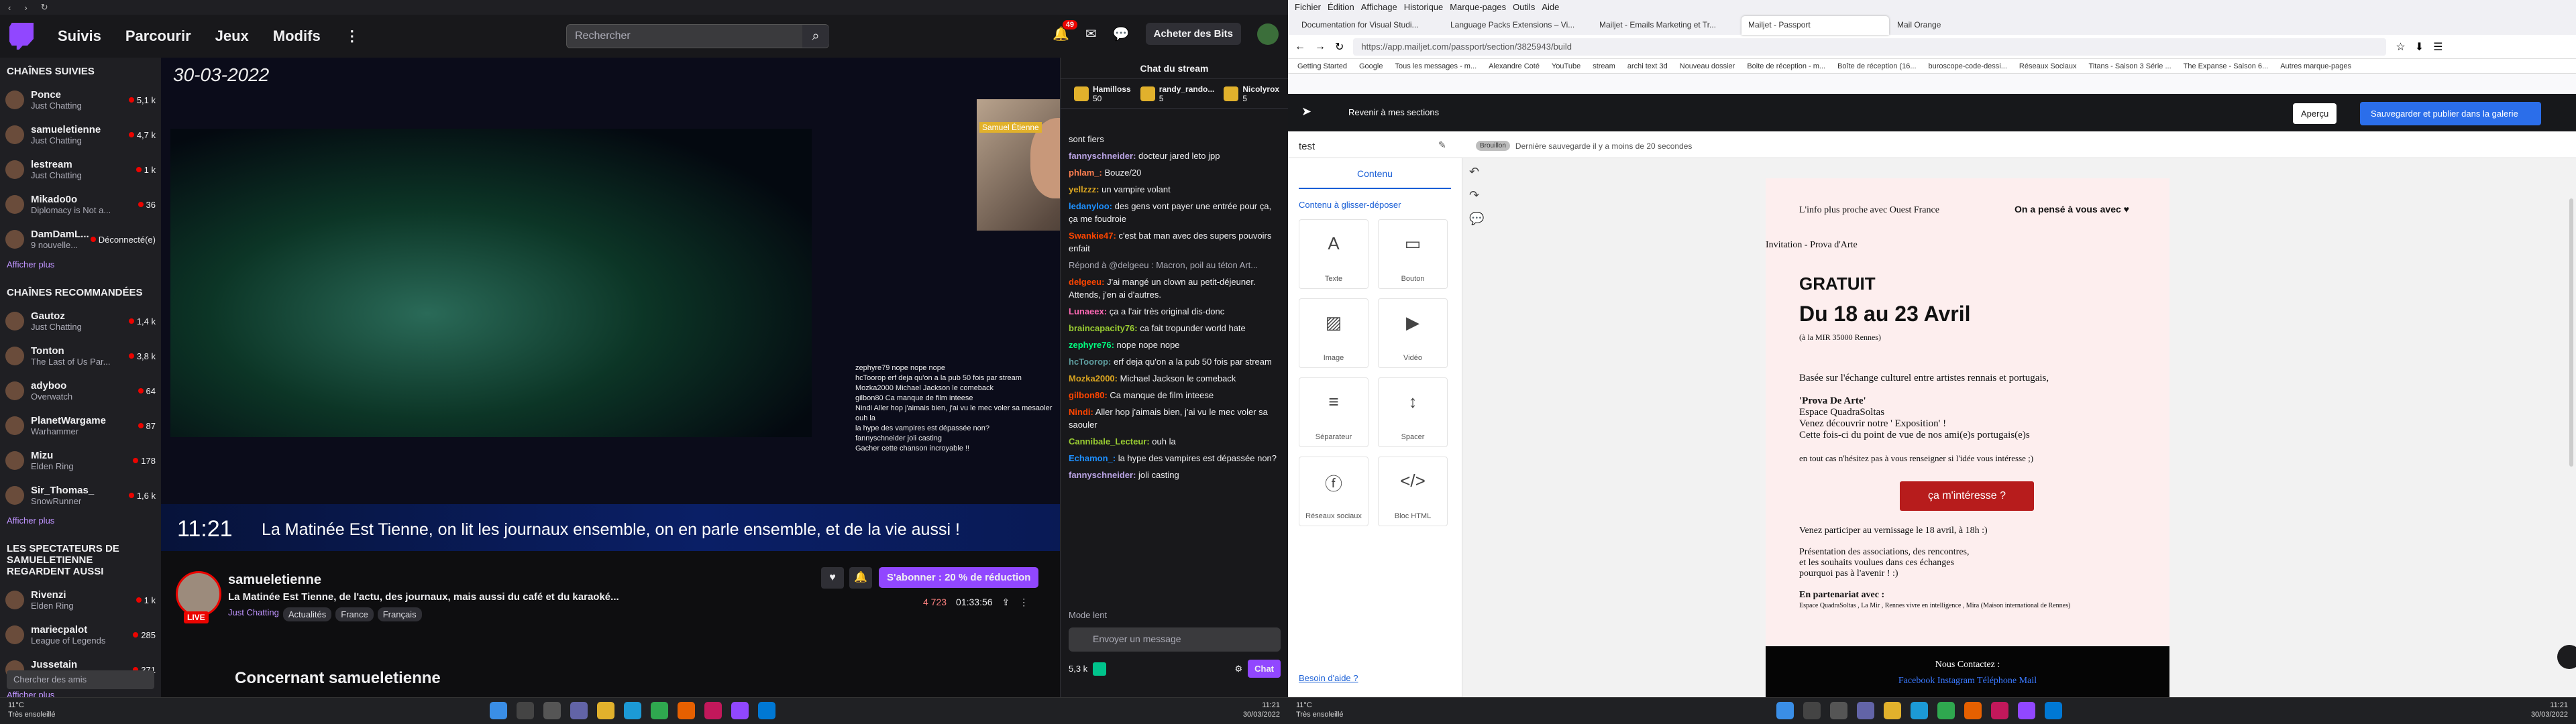  I want to click on search-icon: ⌕, so click(815, 36).